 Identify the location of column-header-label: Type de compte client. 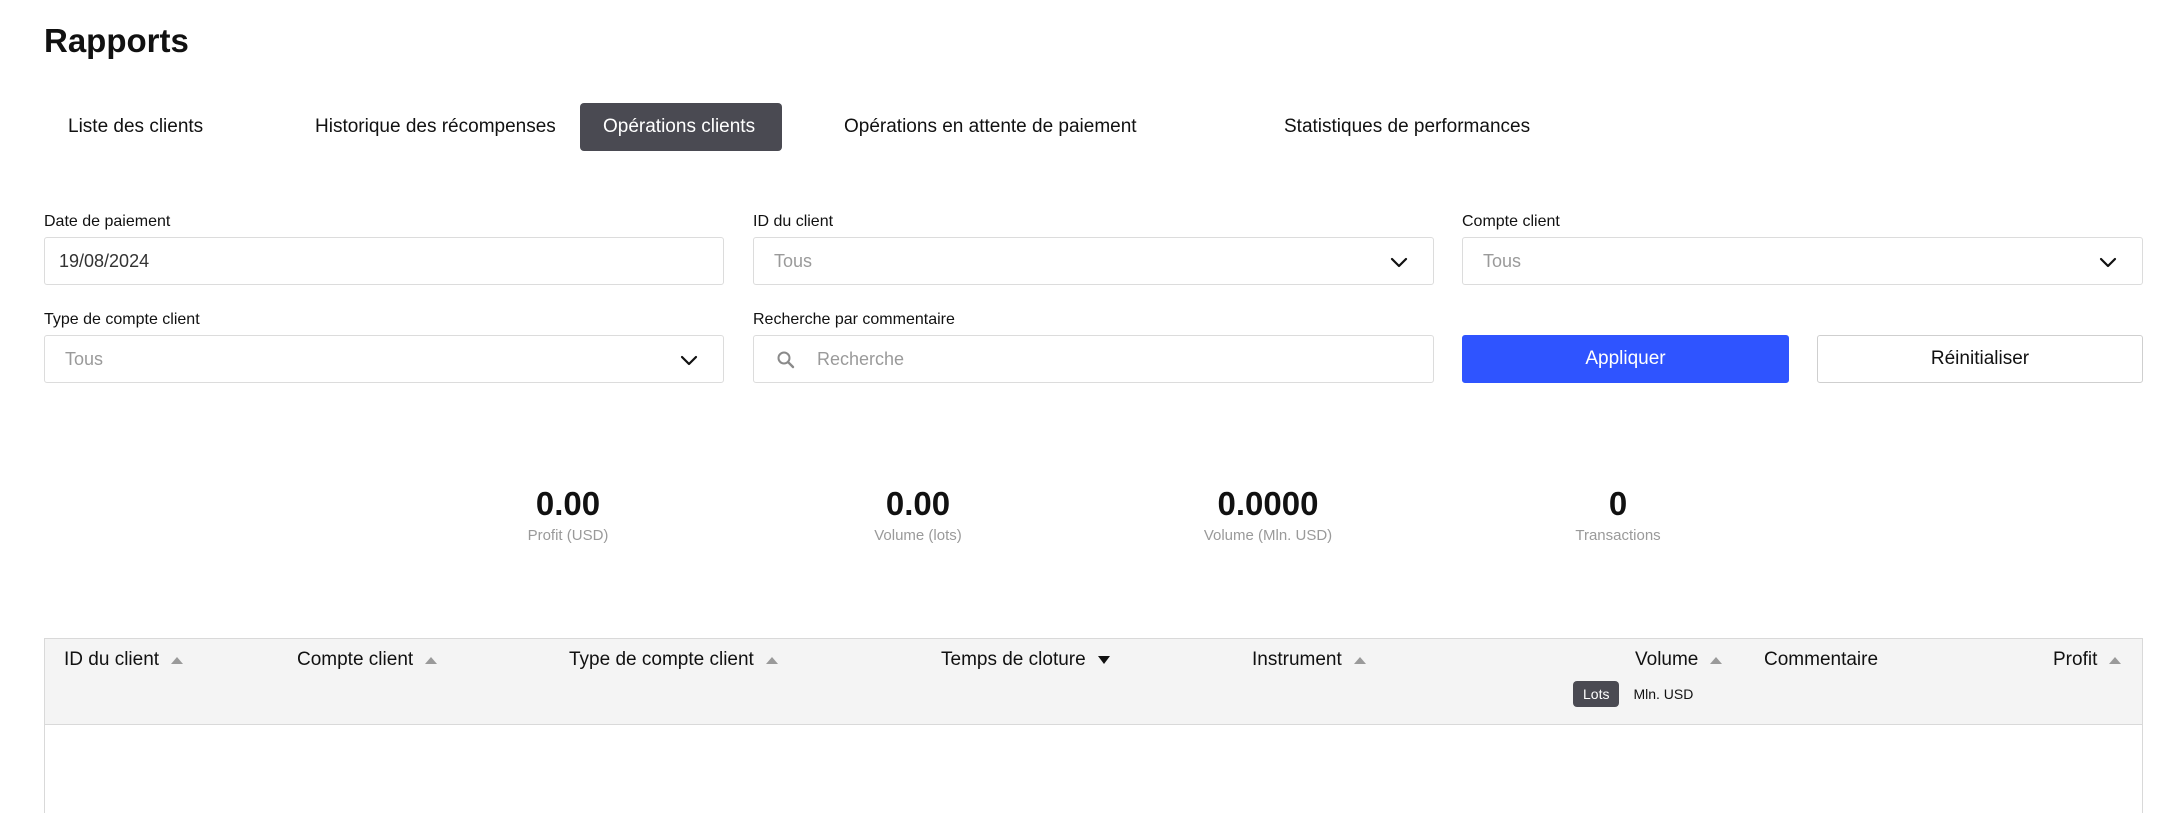
(661, 659).